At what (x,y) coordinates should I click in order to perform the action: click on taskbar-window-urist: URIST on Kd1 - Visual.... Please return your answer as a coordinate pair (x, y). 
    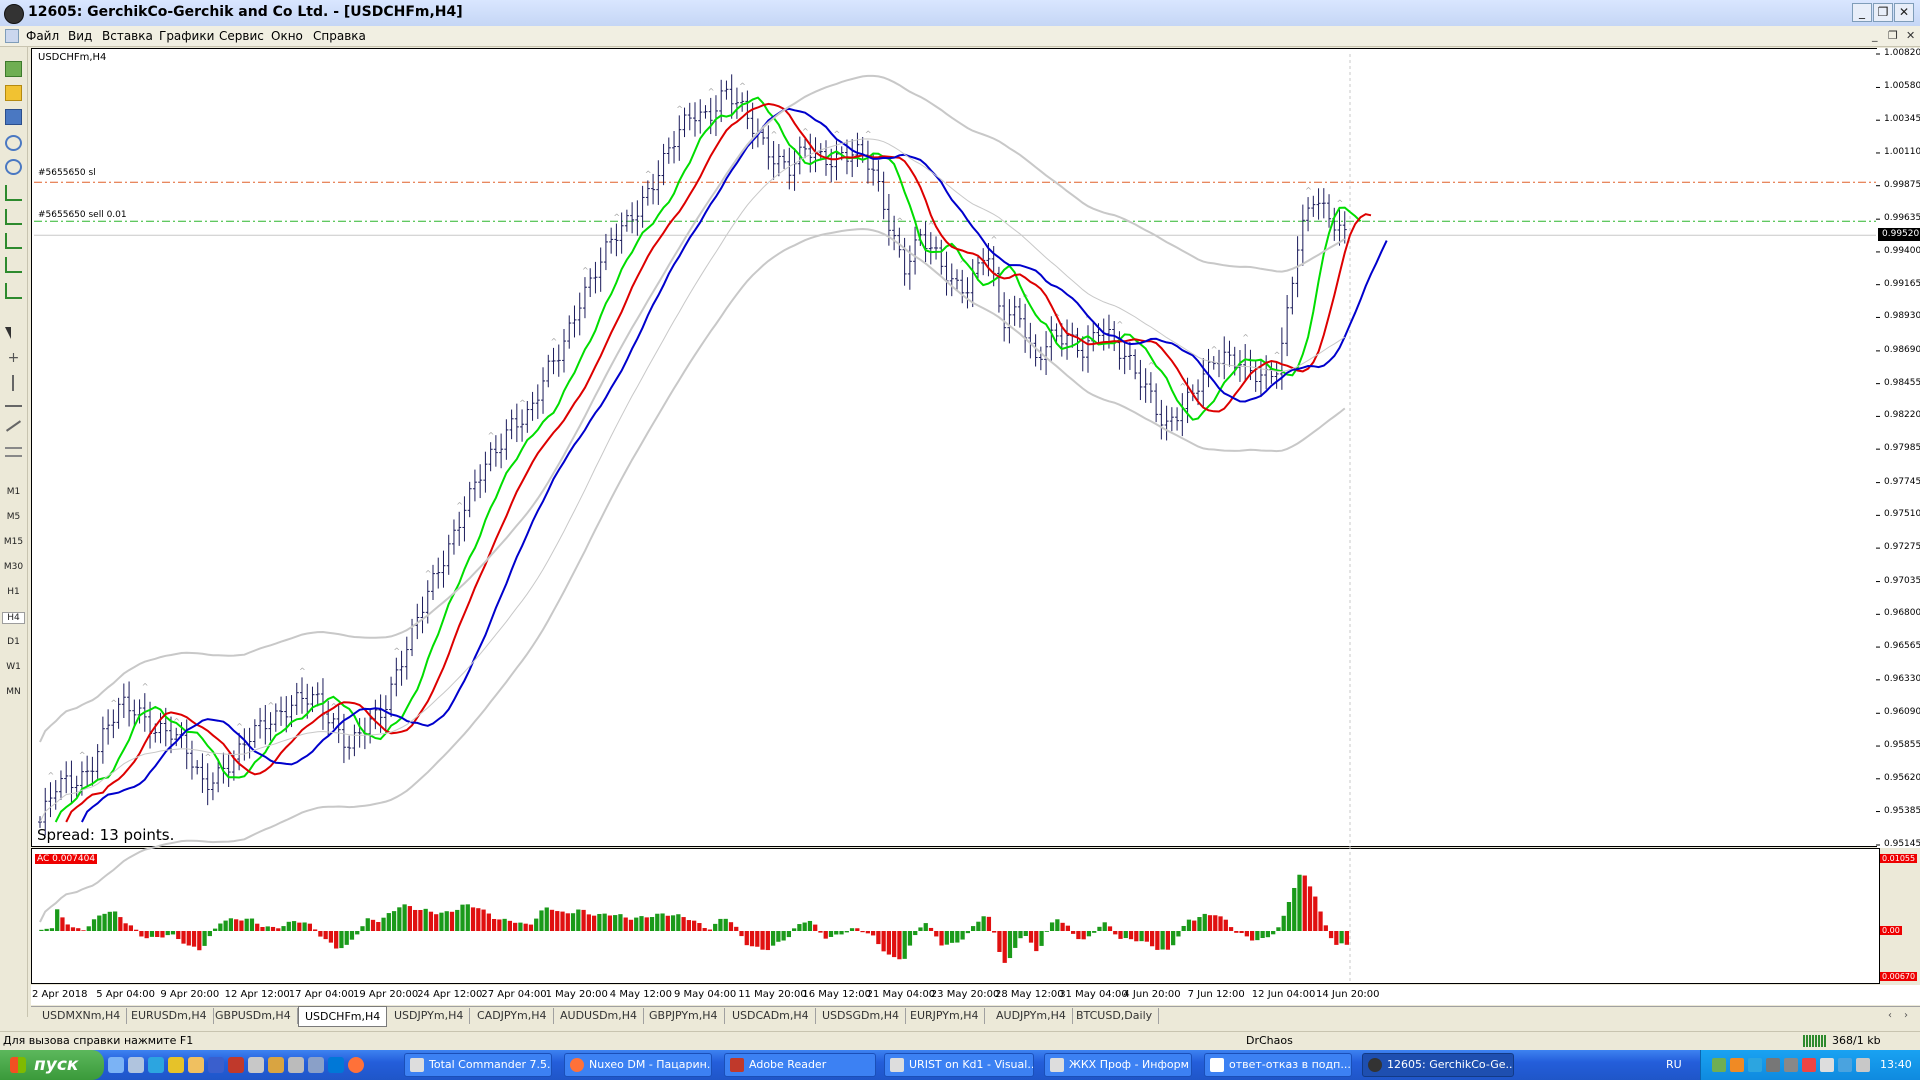
    Looking at the image, I should click on (959, 1065).